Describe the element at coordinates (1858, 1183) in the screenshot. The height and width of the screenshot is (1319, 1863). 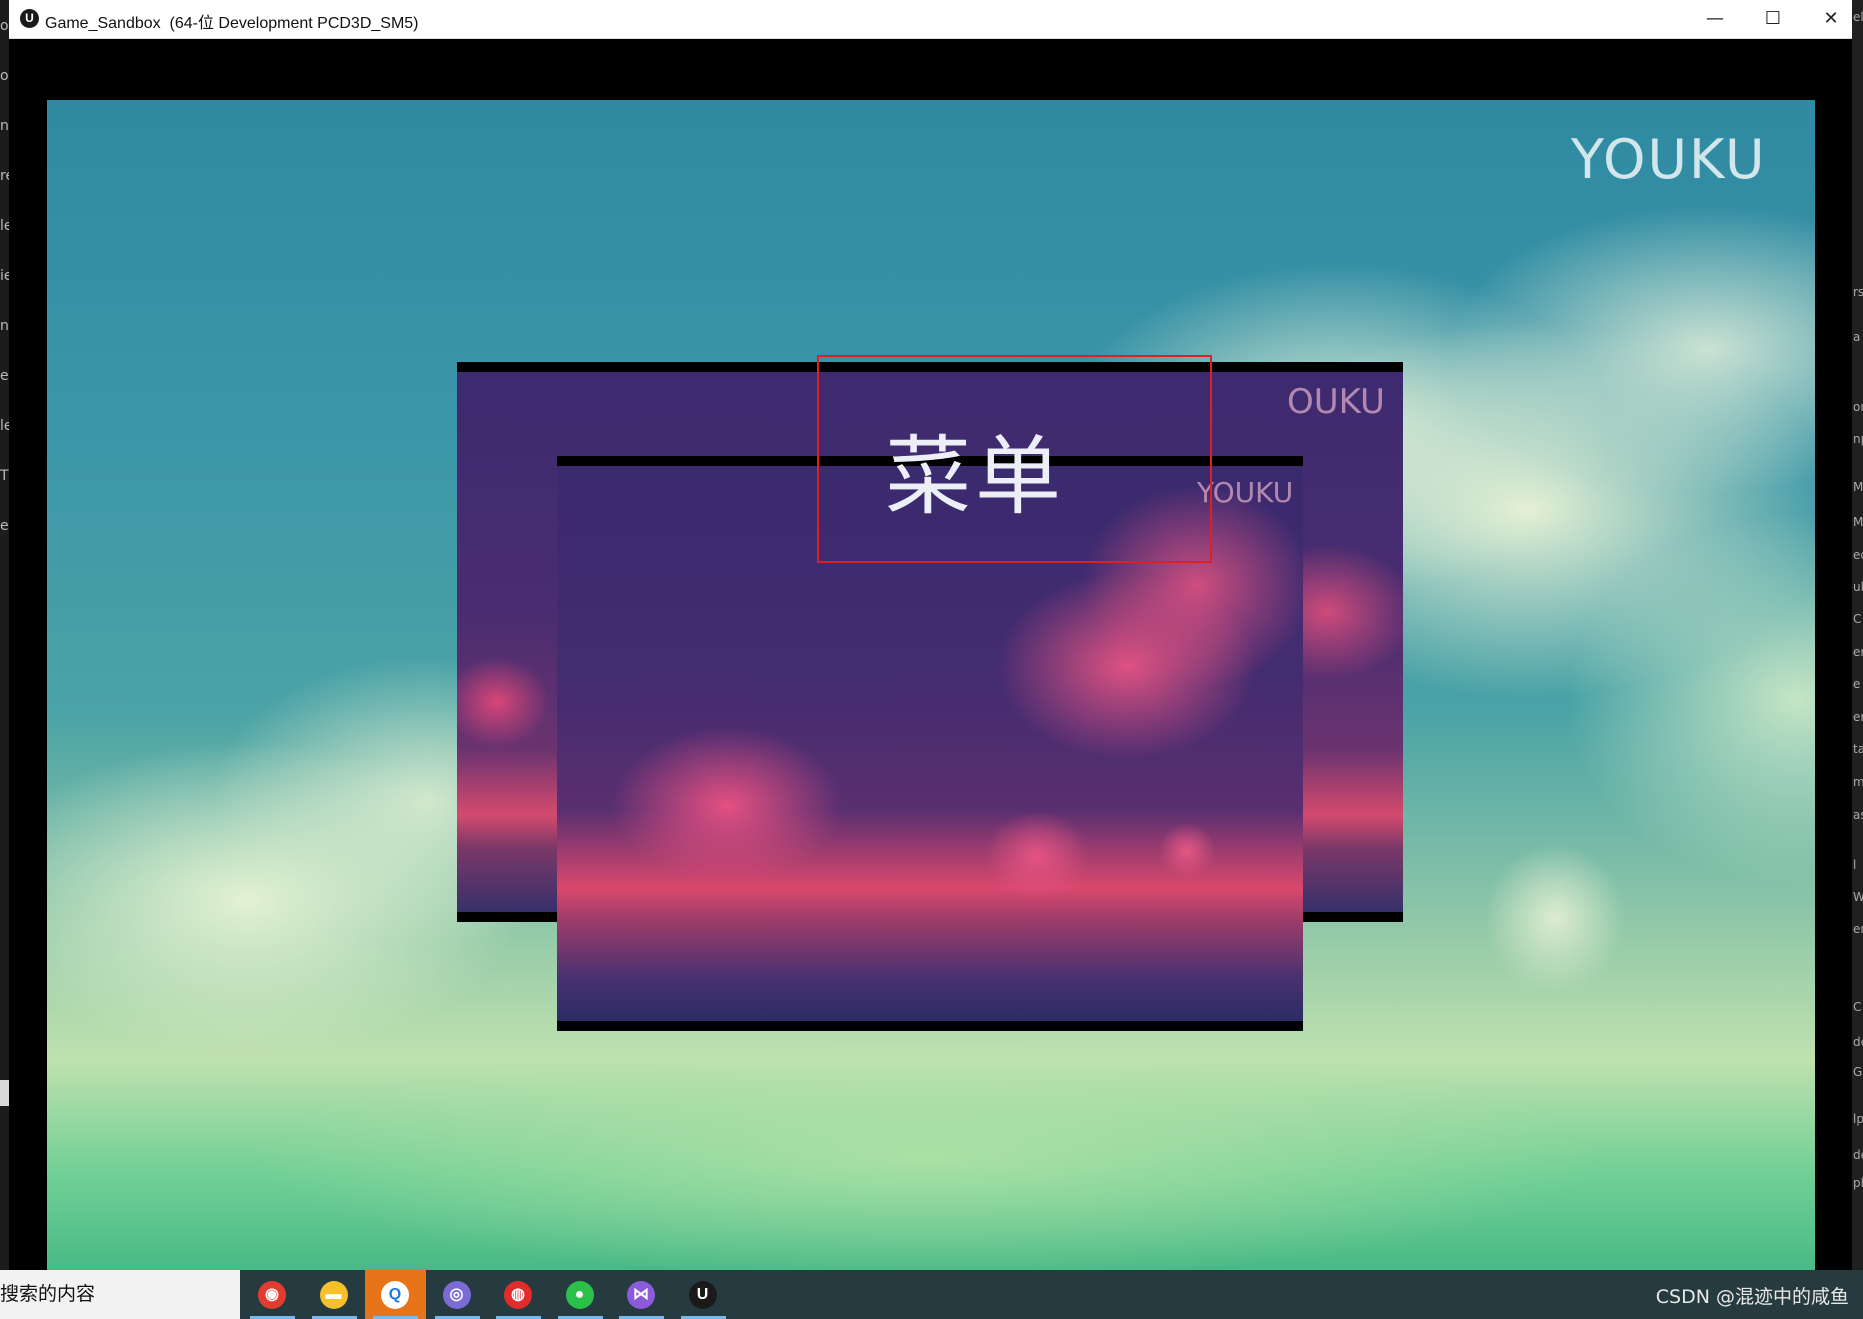
I see `right-strip-text: ph` at that location.